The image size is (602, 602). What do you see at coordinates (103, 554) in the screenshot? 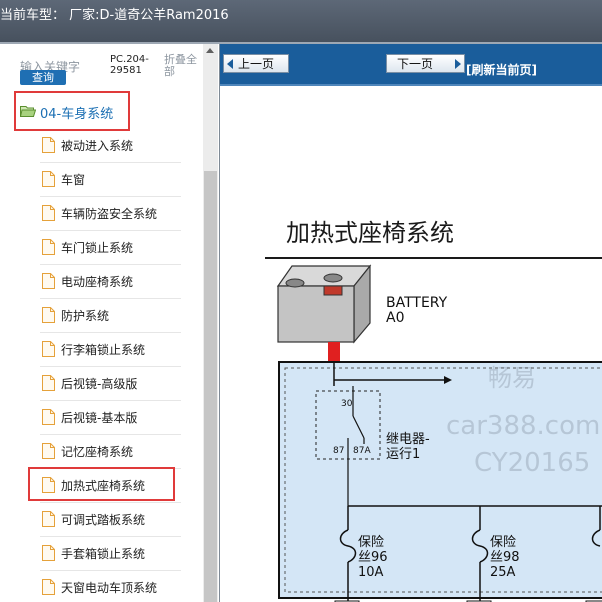
I see `tree-item-label: 手套箱锁止系统` at bounding box center [103, 554].